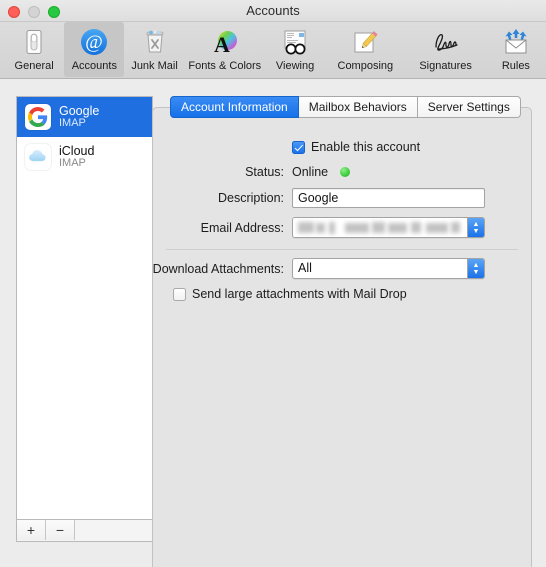 The image size is (546, 567). What do you see at coordinates (366, 147) in the screenshot?
I see `enable-account-label: Enable this account` at bounding box center [366, 147].